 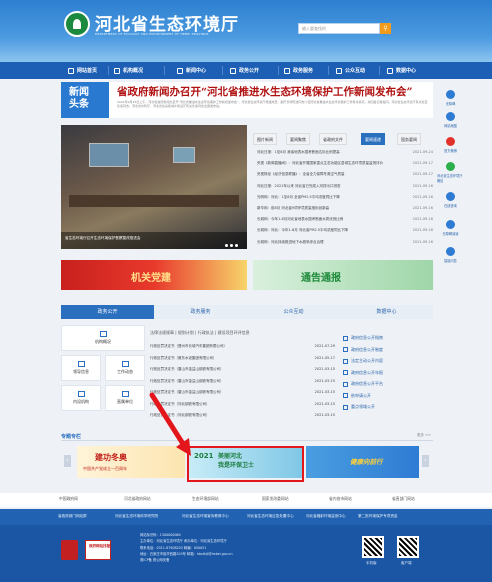 What do you see at coordinates (362, 462) in the screenshot?
I see `topic-health: 健康向前行` at bounding box center [362, 462].